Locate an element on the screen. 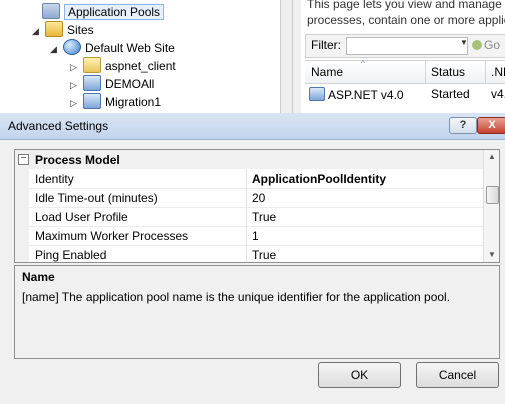 The width and height of the screenshot is (505, 404). tree-item-label: Default Web Site is located at coordinates (130, 48).